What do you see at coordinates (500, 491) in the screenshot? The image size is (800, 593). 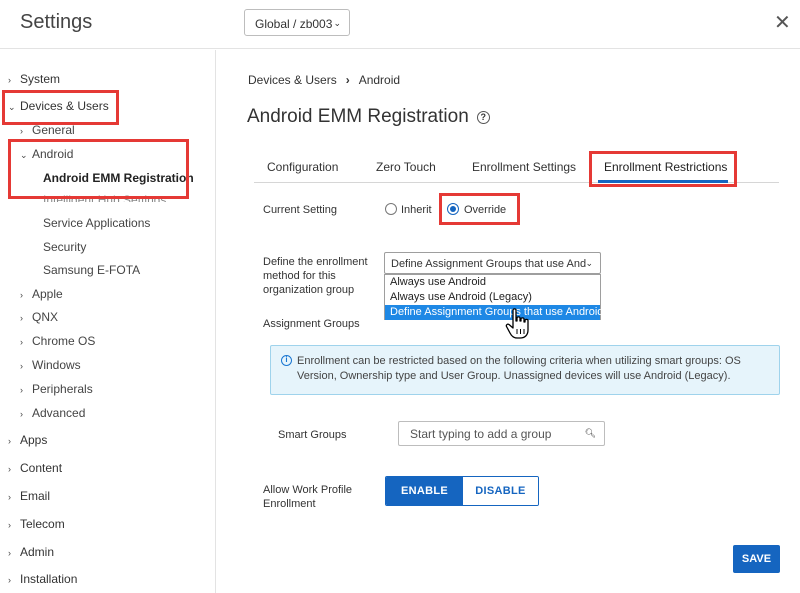 I see `disable-button: DISABLE` at bounding box center [500, 491].